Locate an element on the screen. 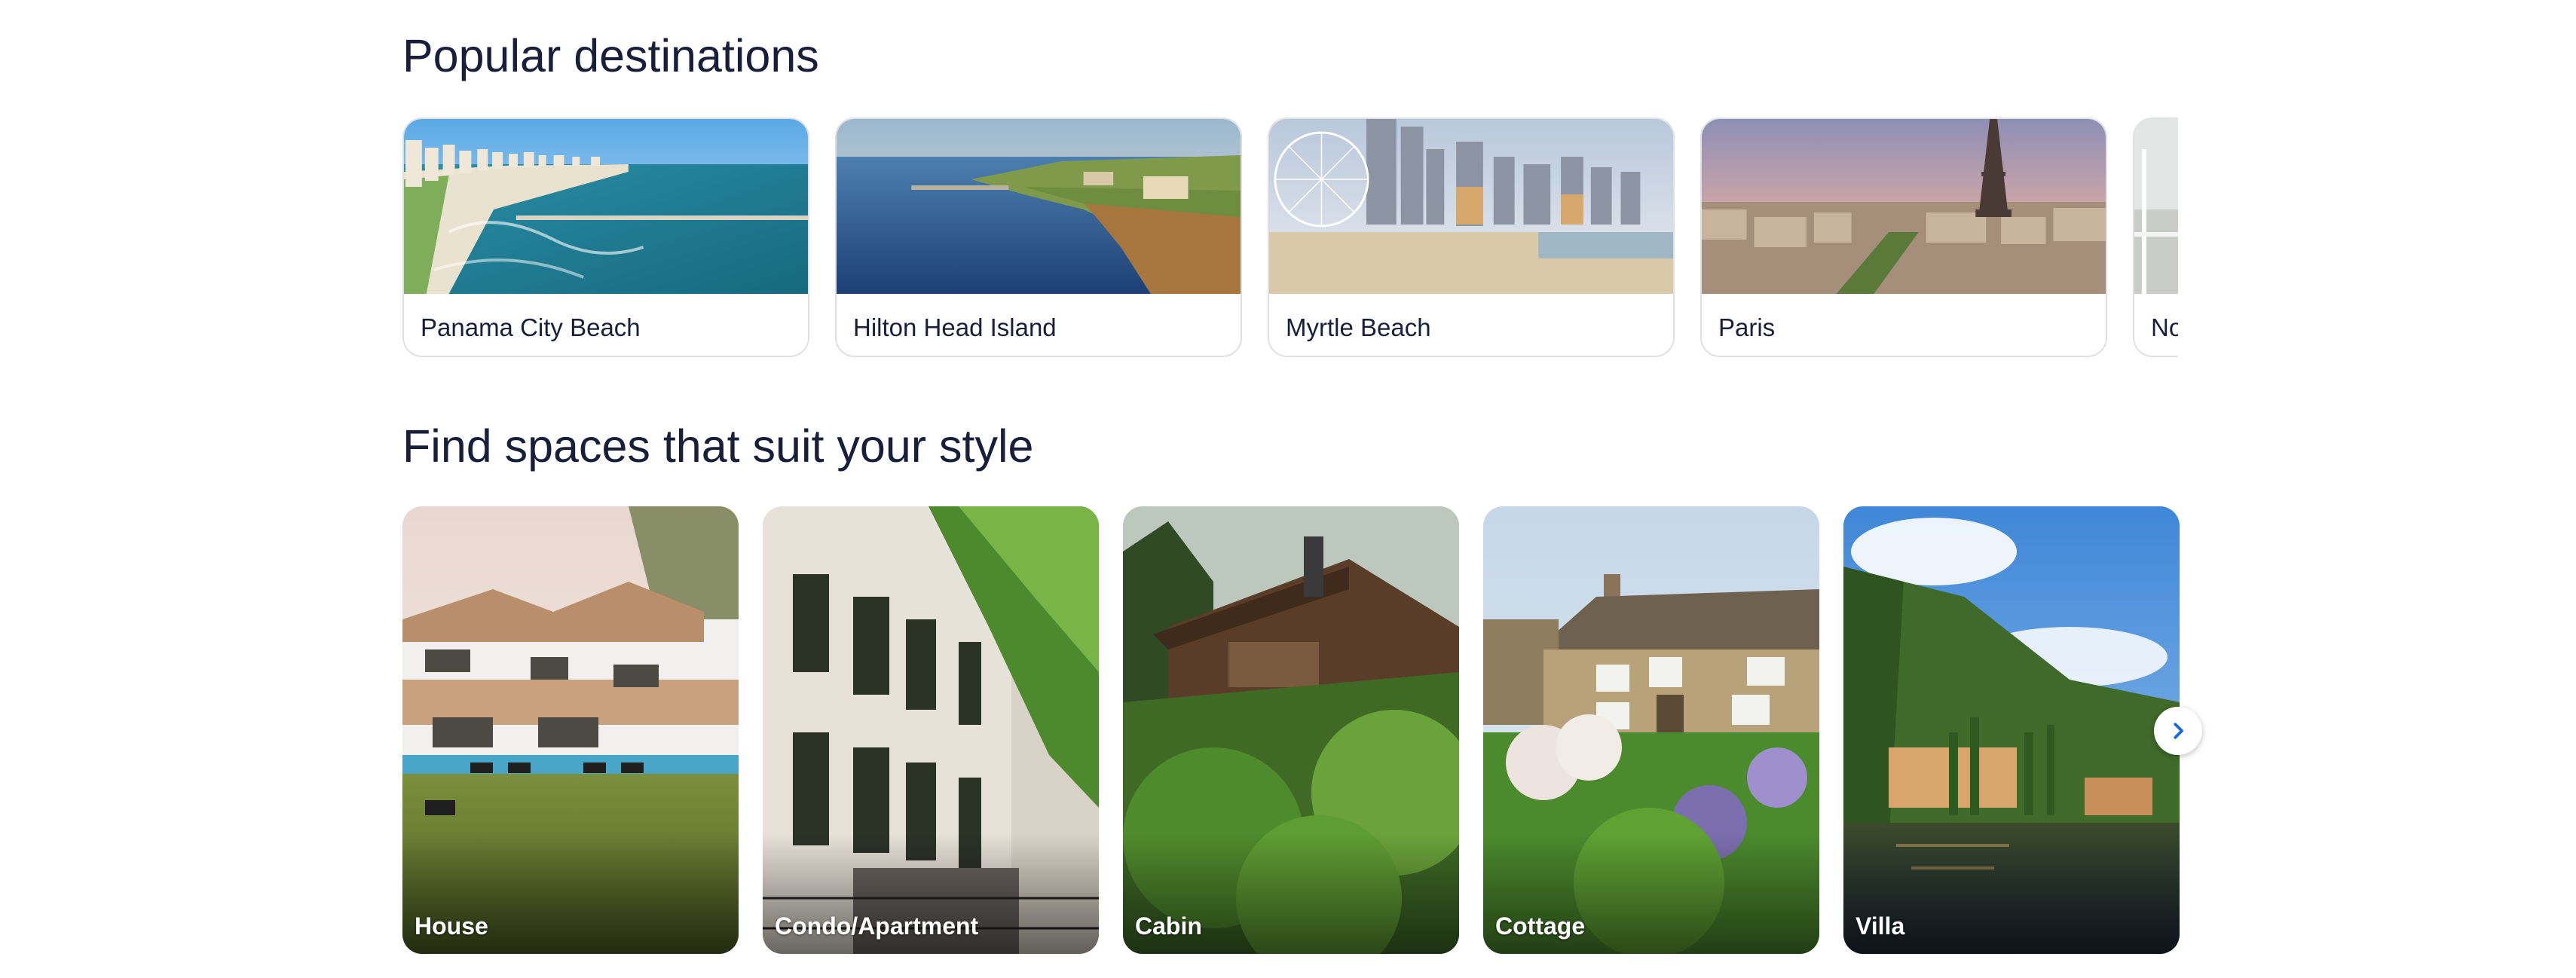 This screenshot has width=2576, height=978. destination-card-paris: Paris is located at coordinates (1904, 237).